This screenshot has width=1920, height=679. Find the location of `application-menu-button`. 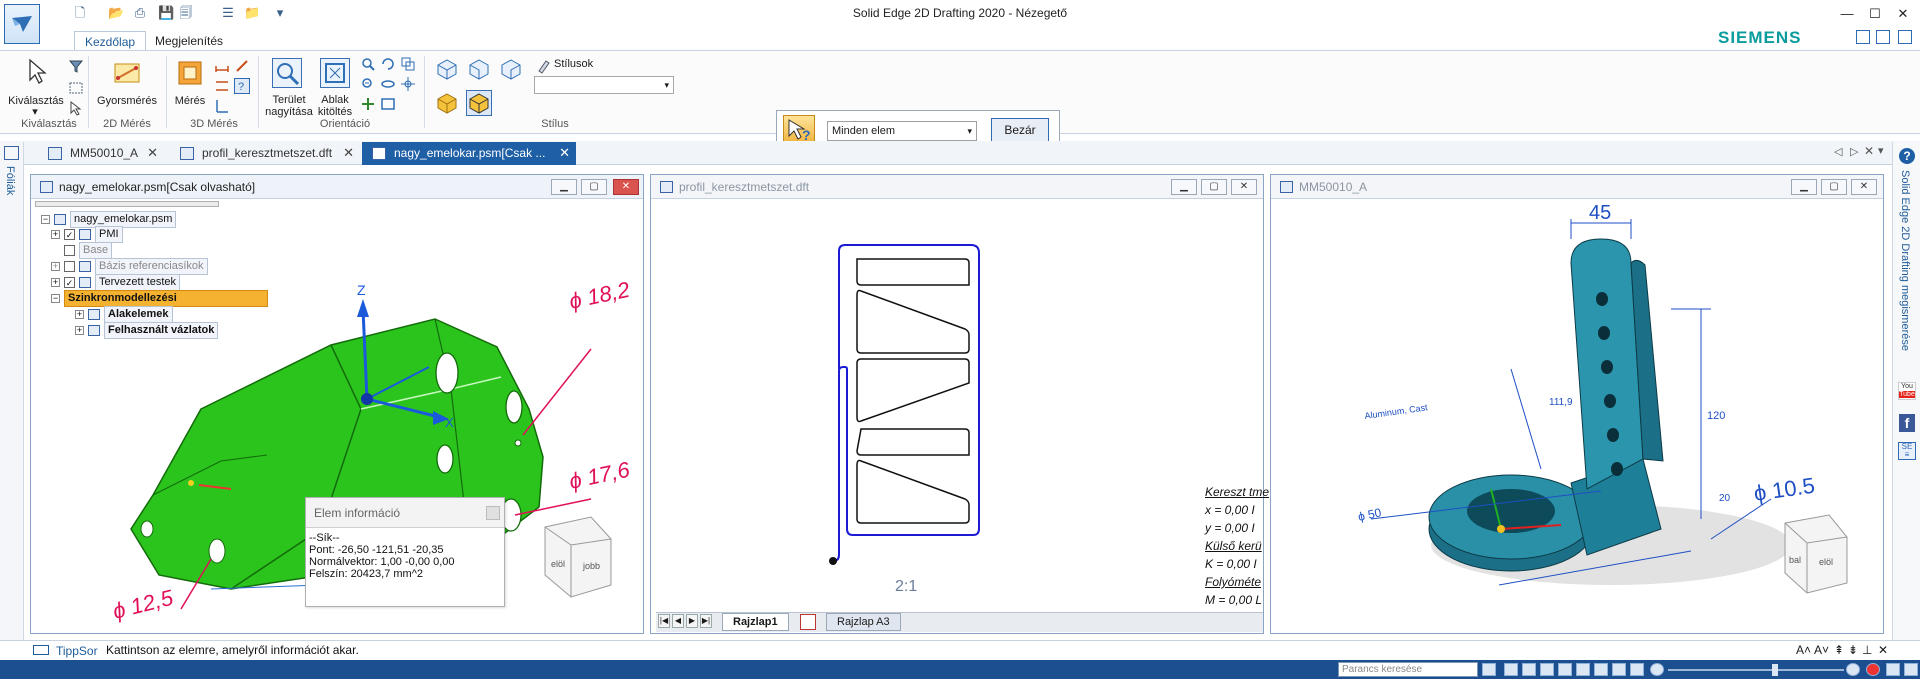

application-menu-button is located at coordinates (22, 24).